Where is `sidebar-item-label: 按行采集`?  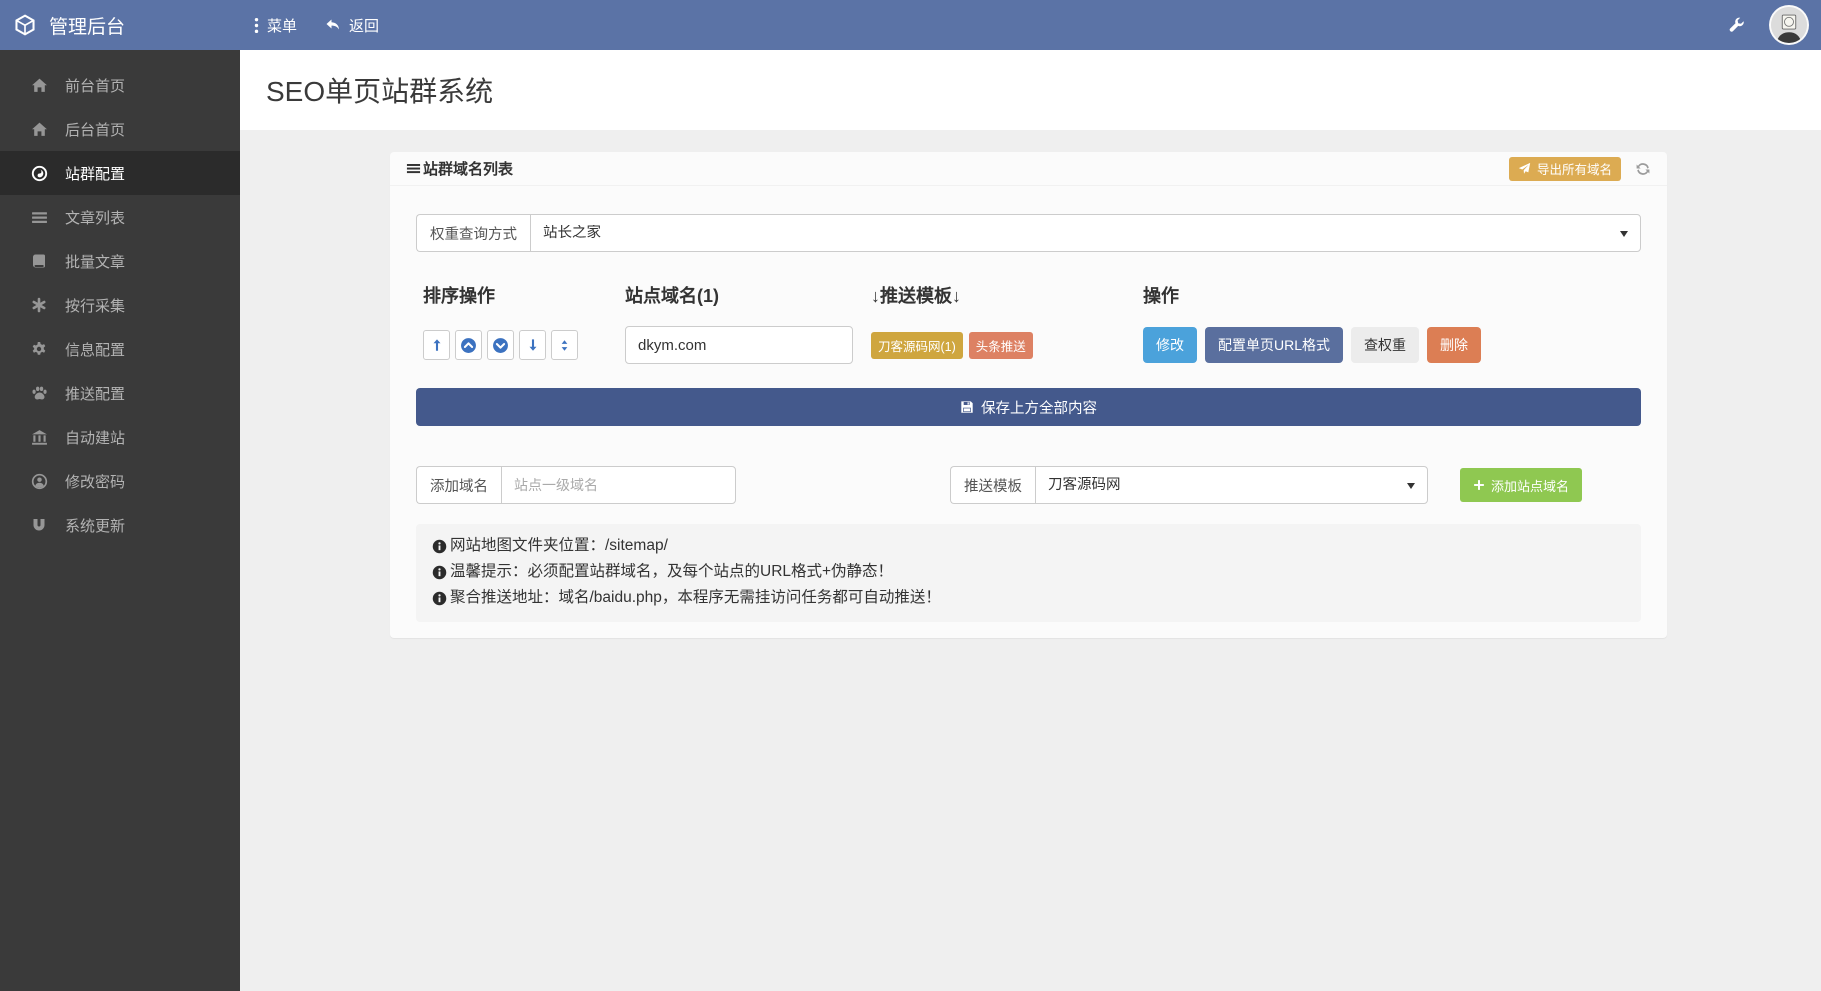 sidebar-item-label: 按行采集 is located at coordinates (95, 306).